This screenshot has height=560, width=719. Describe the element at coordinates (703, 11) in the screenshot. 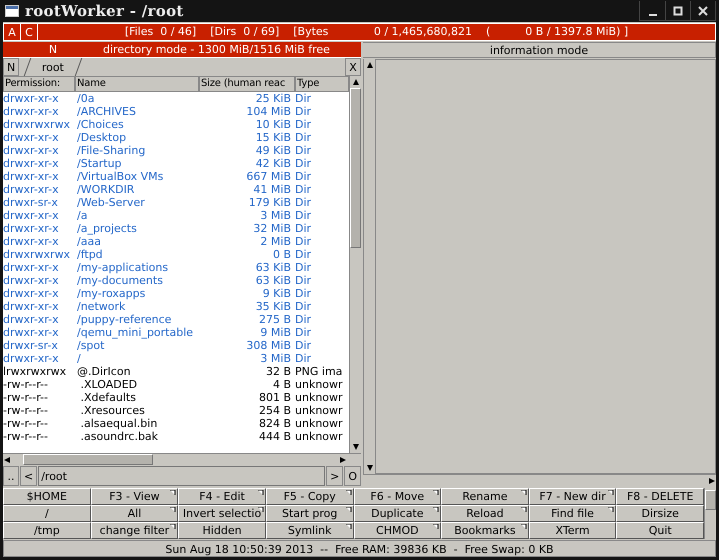

I see `close-icon` at that location.